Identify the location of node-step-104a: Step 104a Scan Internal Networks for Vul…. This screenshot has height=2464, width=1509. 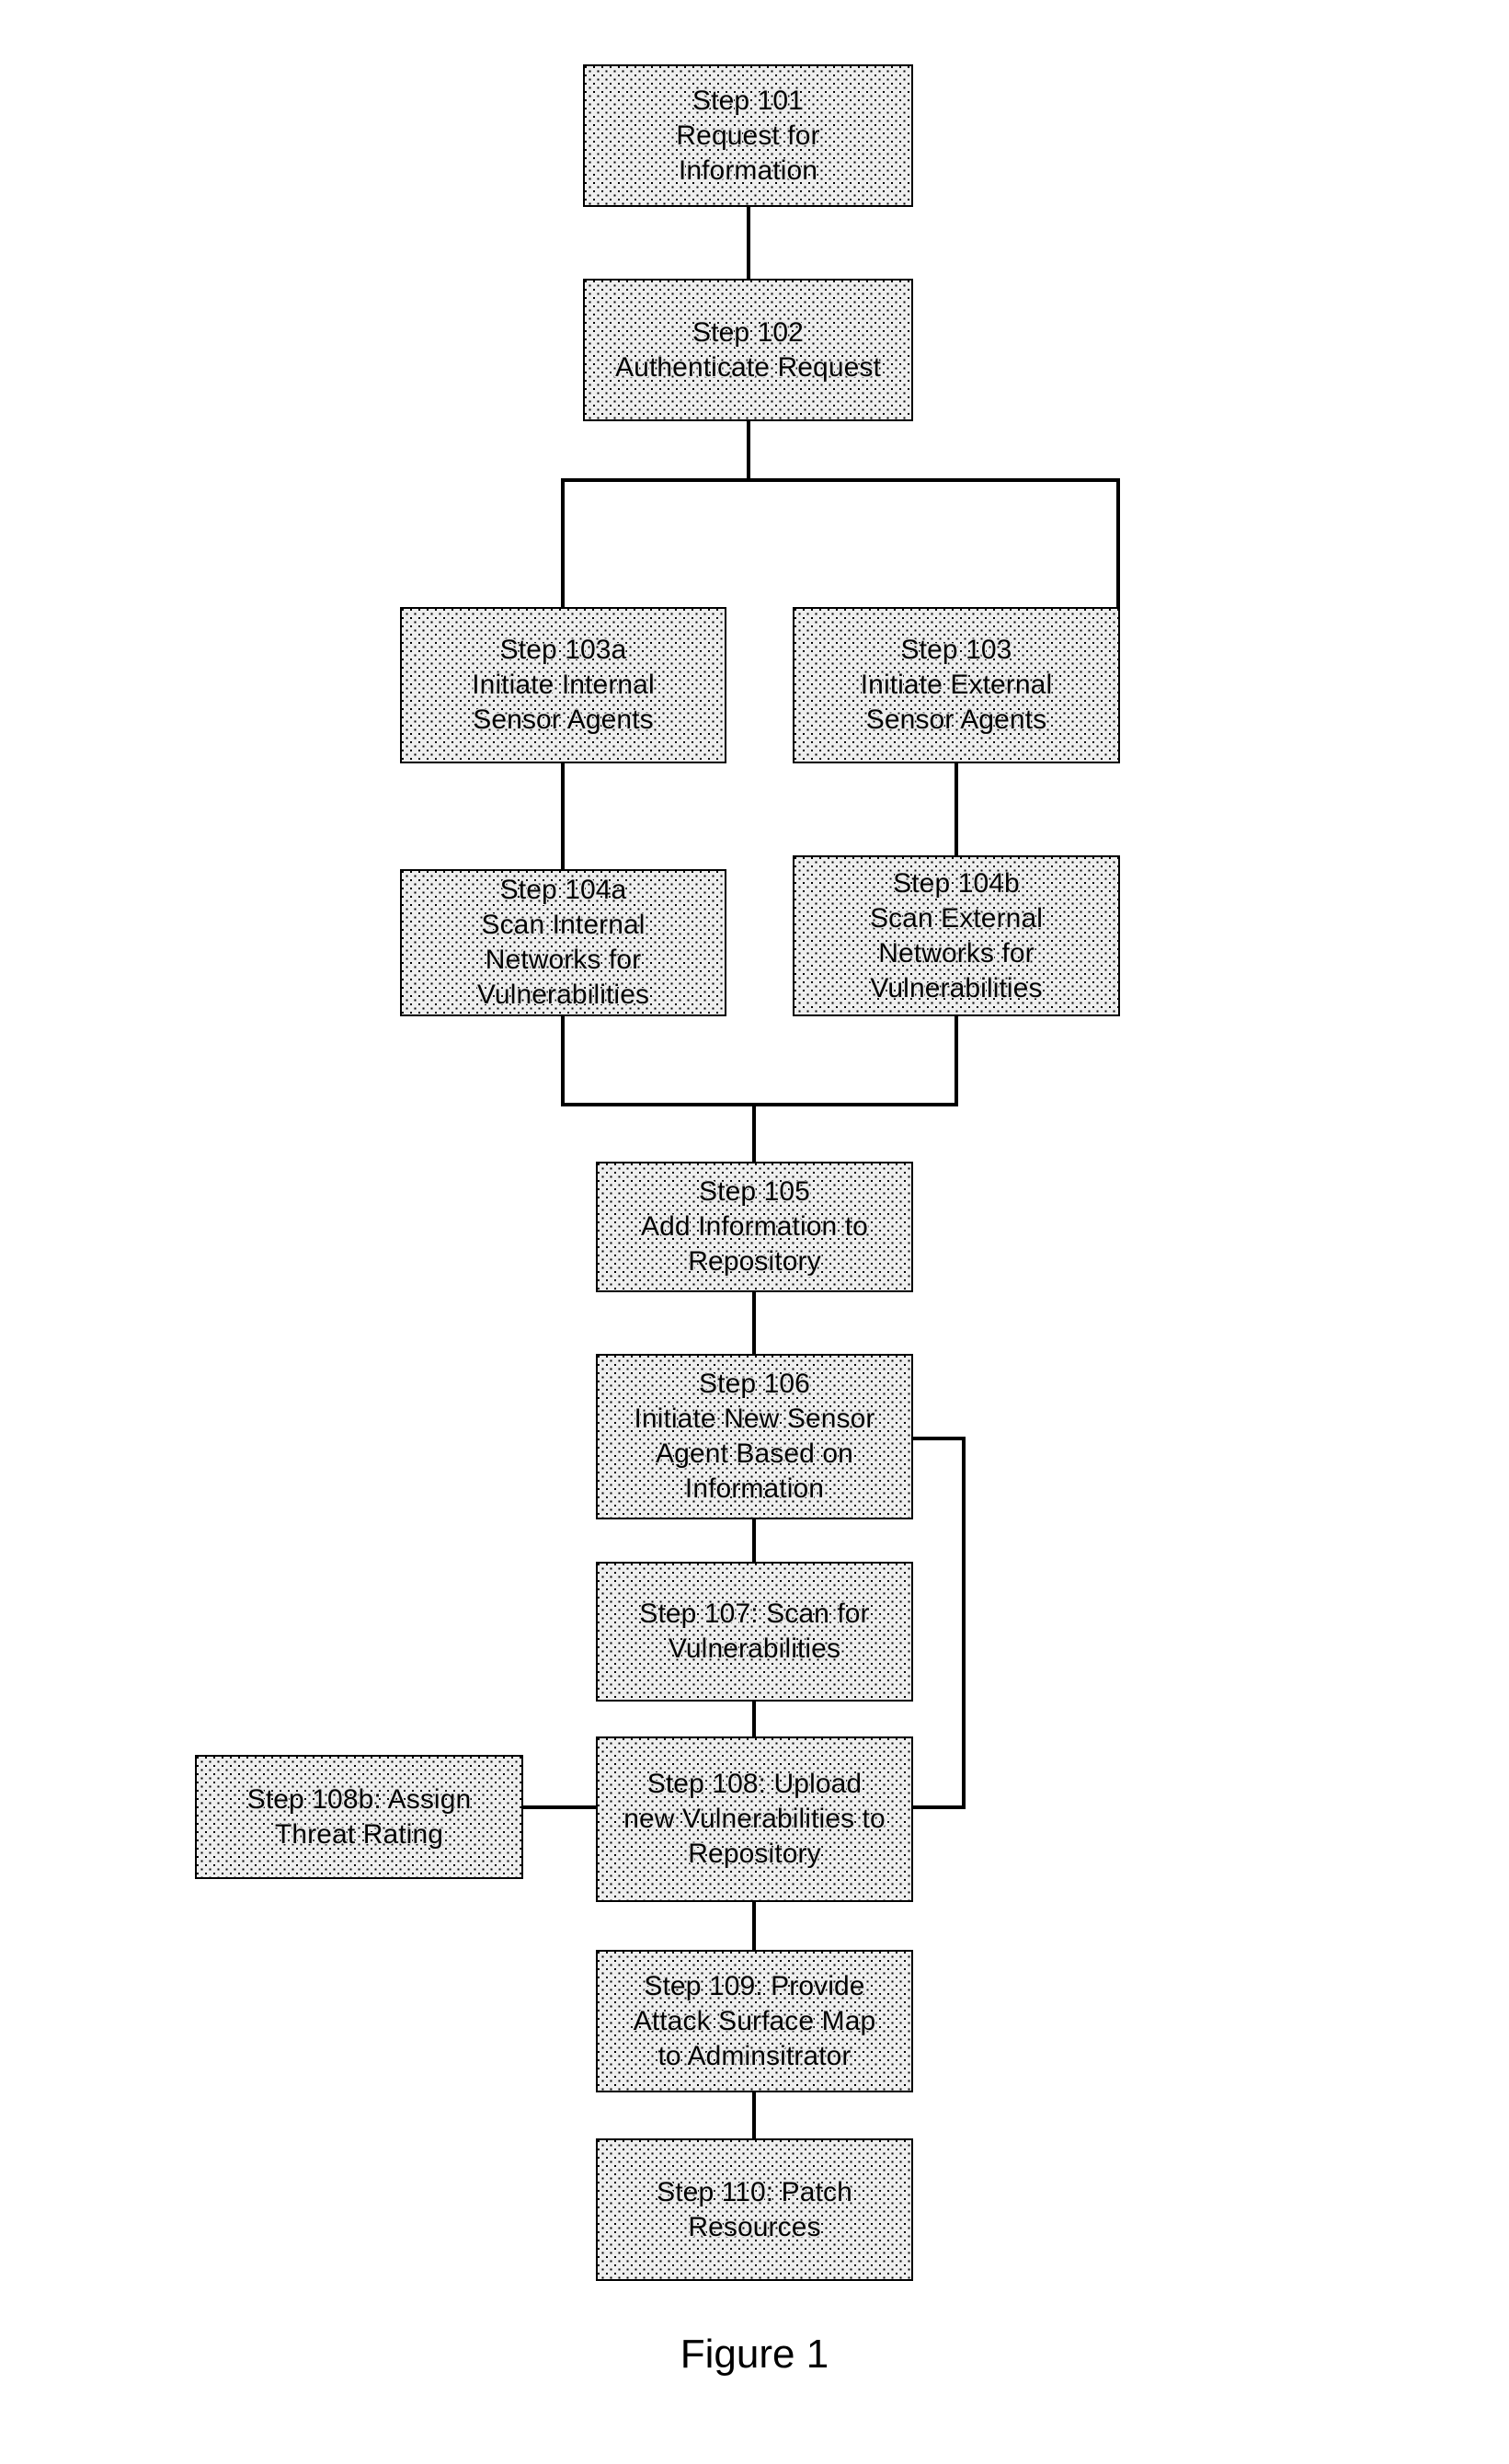
(563, 942).